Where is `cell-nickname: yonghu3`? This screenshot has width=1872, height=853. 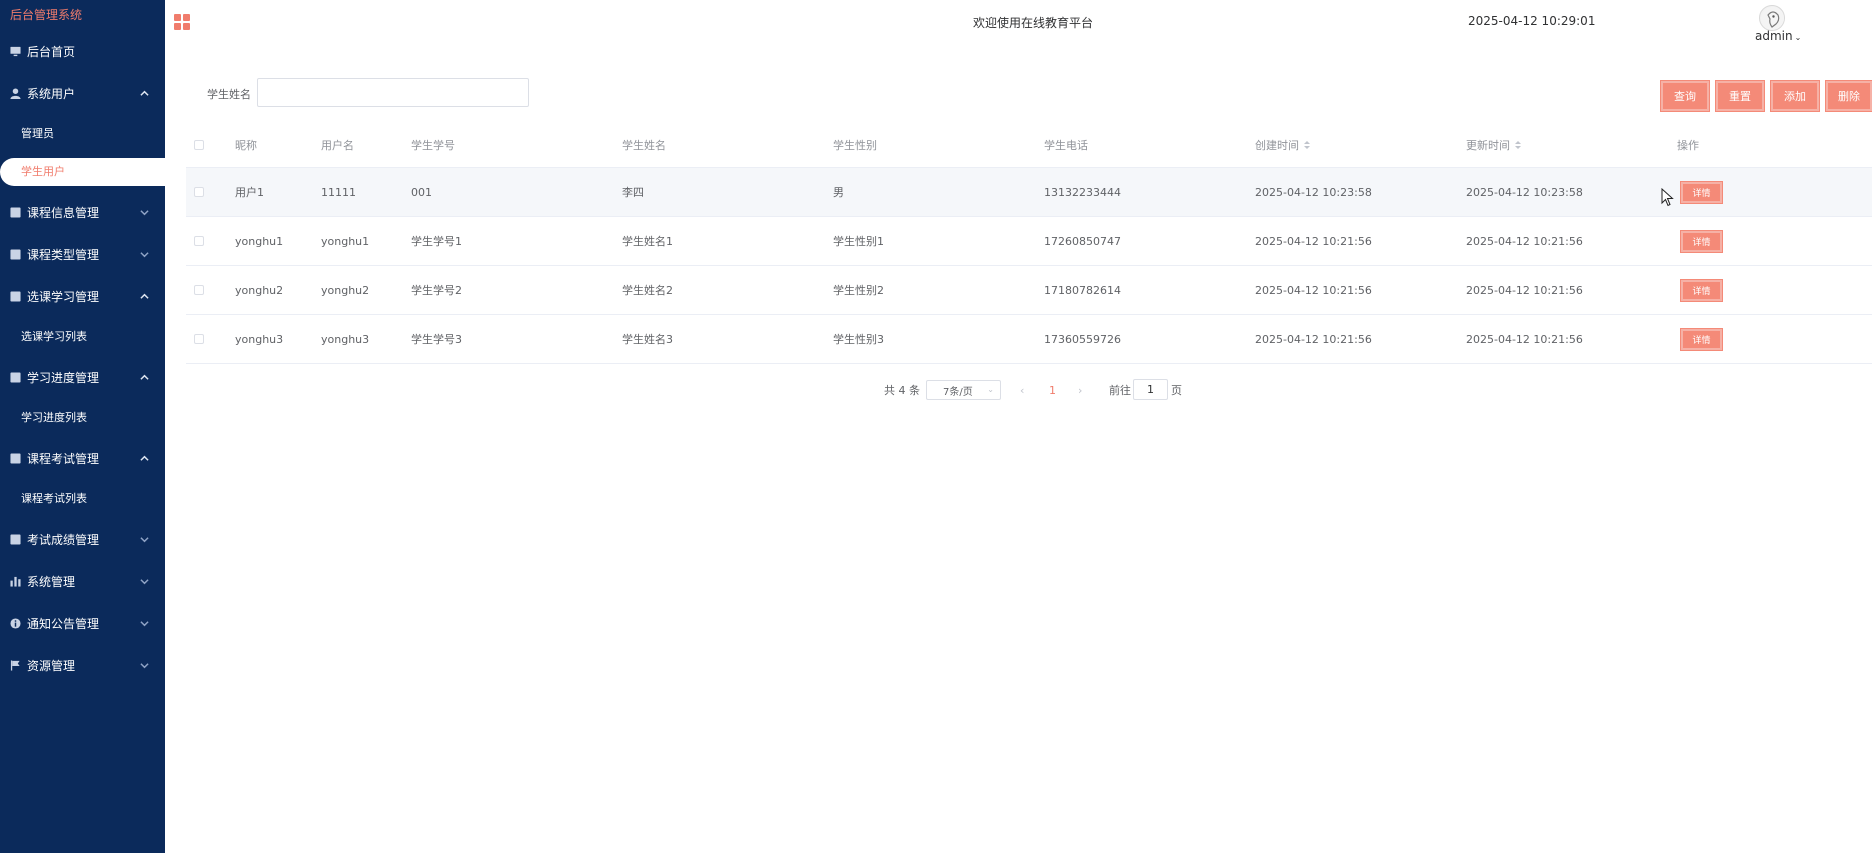
cell-nickname: yonghu3 is located at coordinates (259, 339).